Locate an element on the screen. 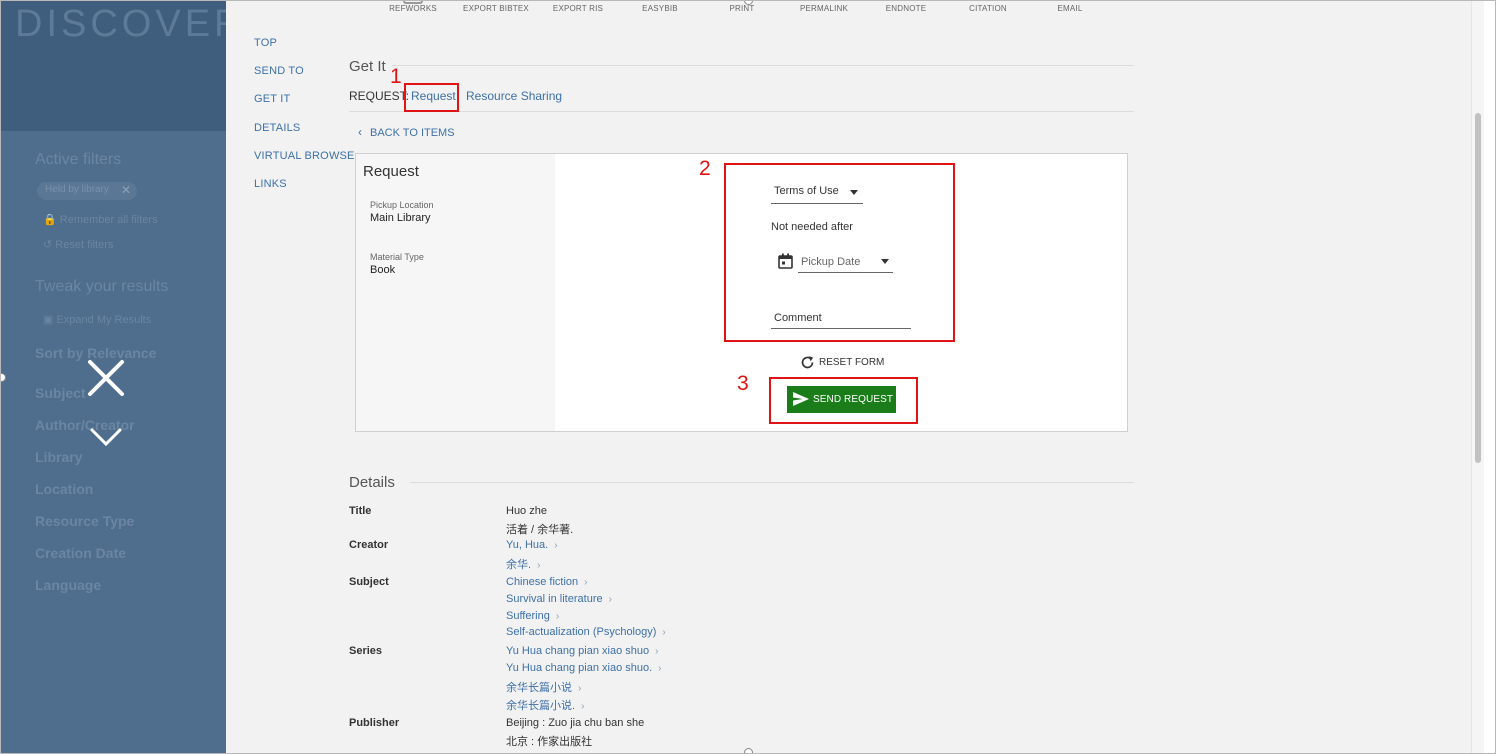 Image resolution: width=1496 pixels, height=754 pixels. refworks-action: REFWORKS is located at coordinates (413, 7).